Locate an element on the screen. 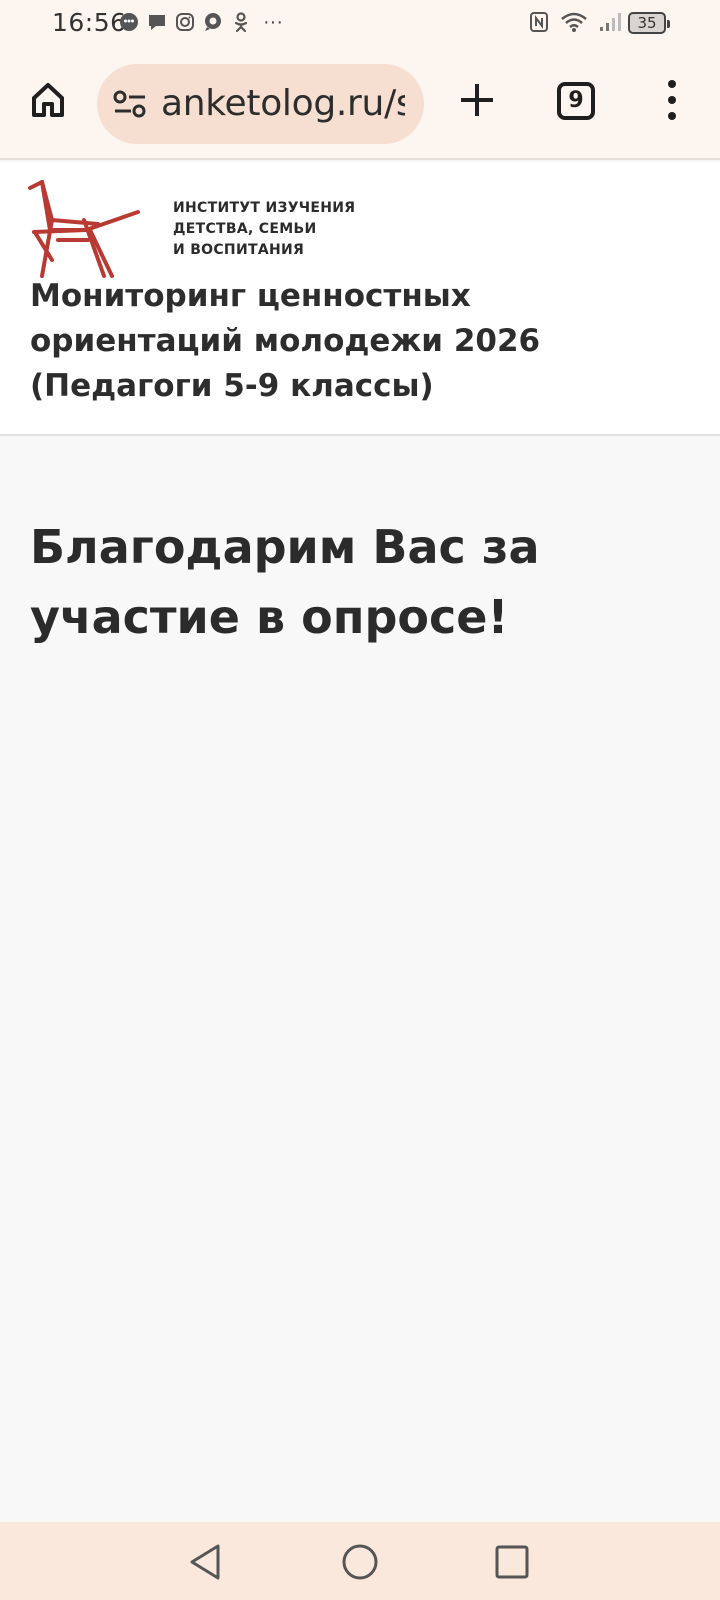 Image resolution: width=720 pixels, height=1600 pixels. status-time: 16:56 is located at coordinates (89, 22).